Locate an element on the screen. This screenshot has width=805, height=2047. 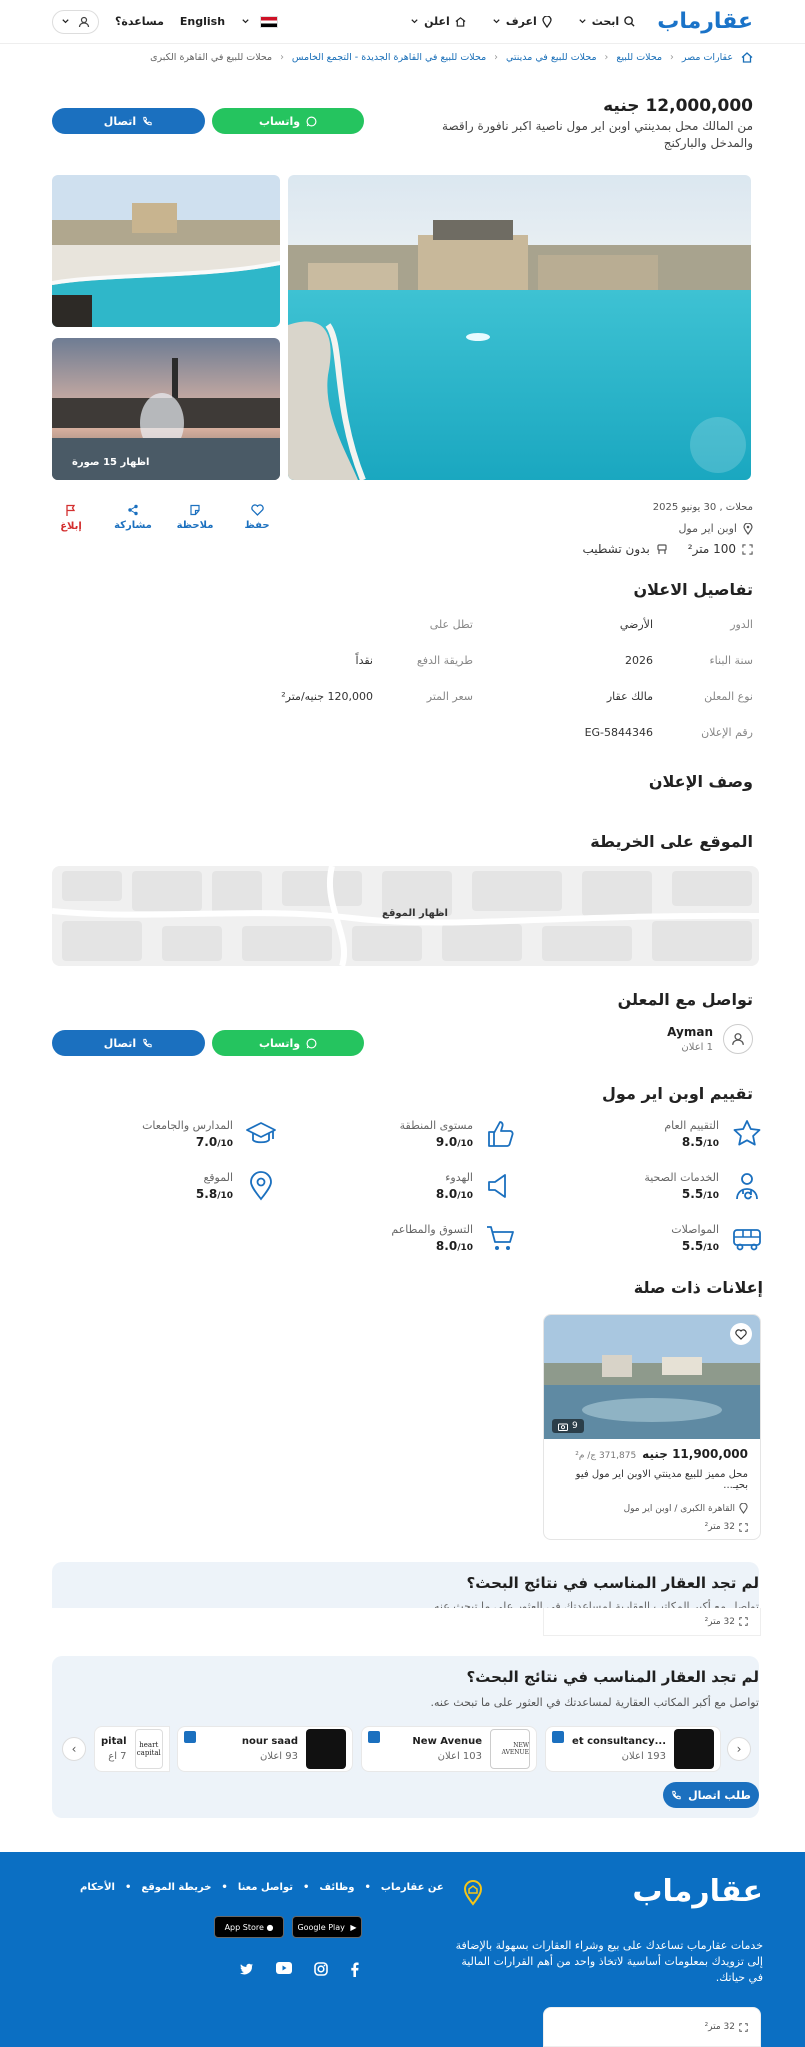
graduation-cap-icon is located at coordinates (261, 1133).